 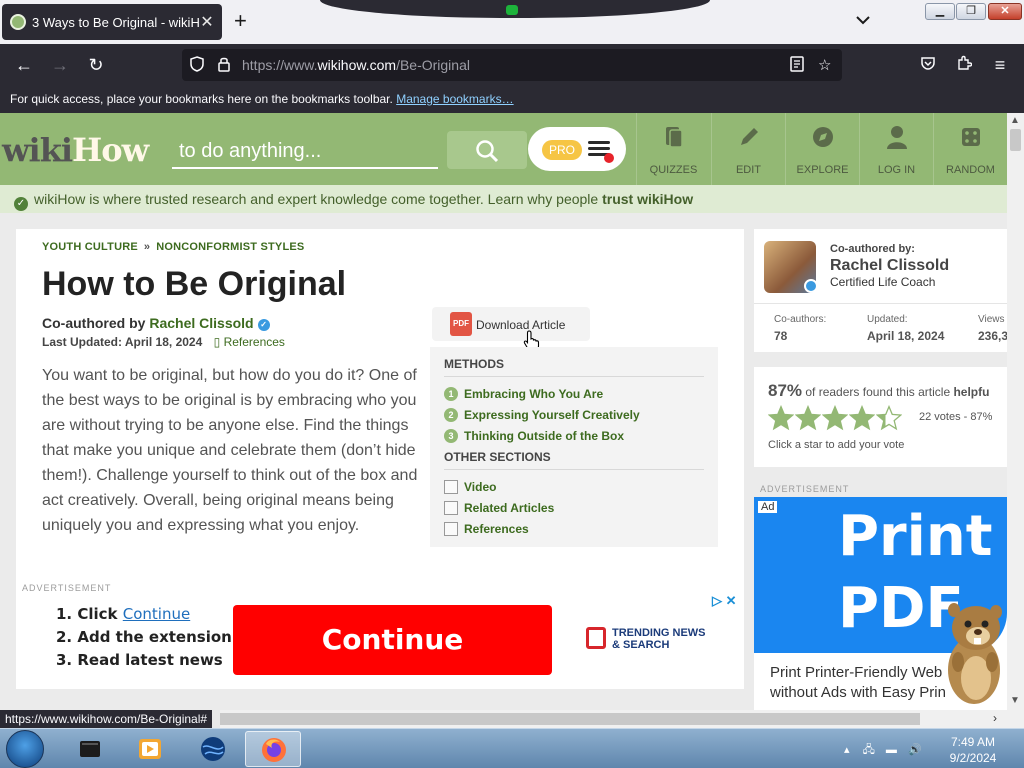 I want to click on list-all-tabs-icon, so click(x=863, y=21).